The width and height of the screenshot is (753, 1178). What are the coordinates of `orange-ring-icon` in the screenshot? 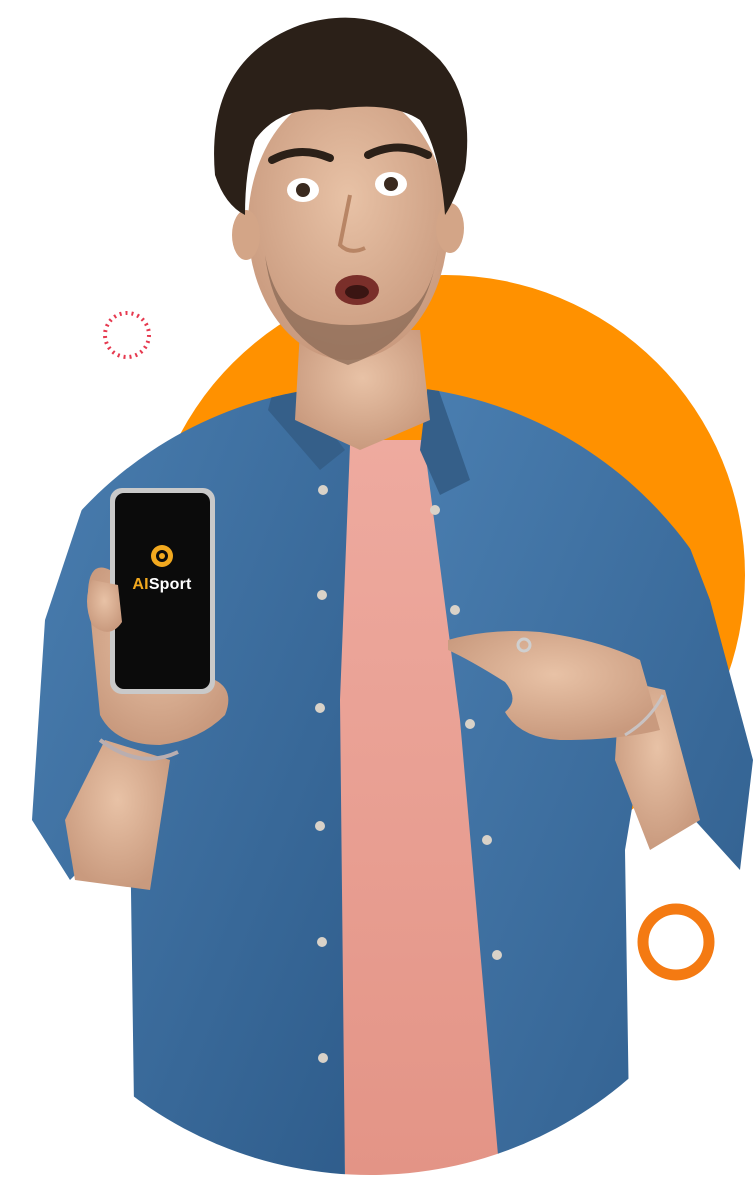 It's located at (676, 942).